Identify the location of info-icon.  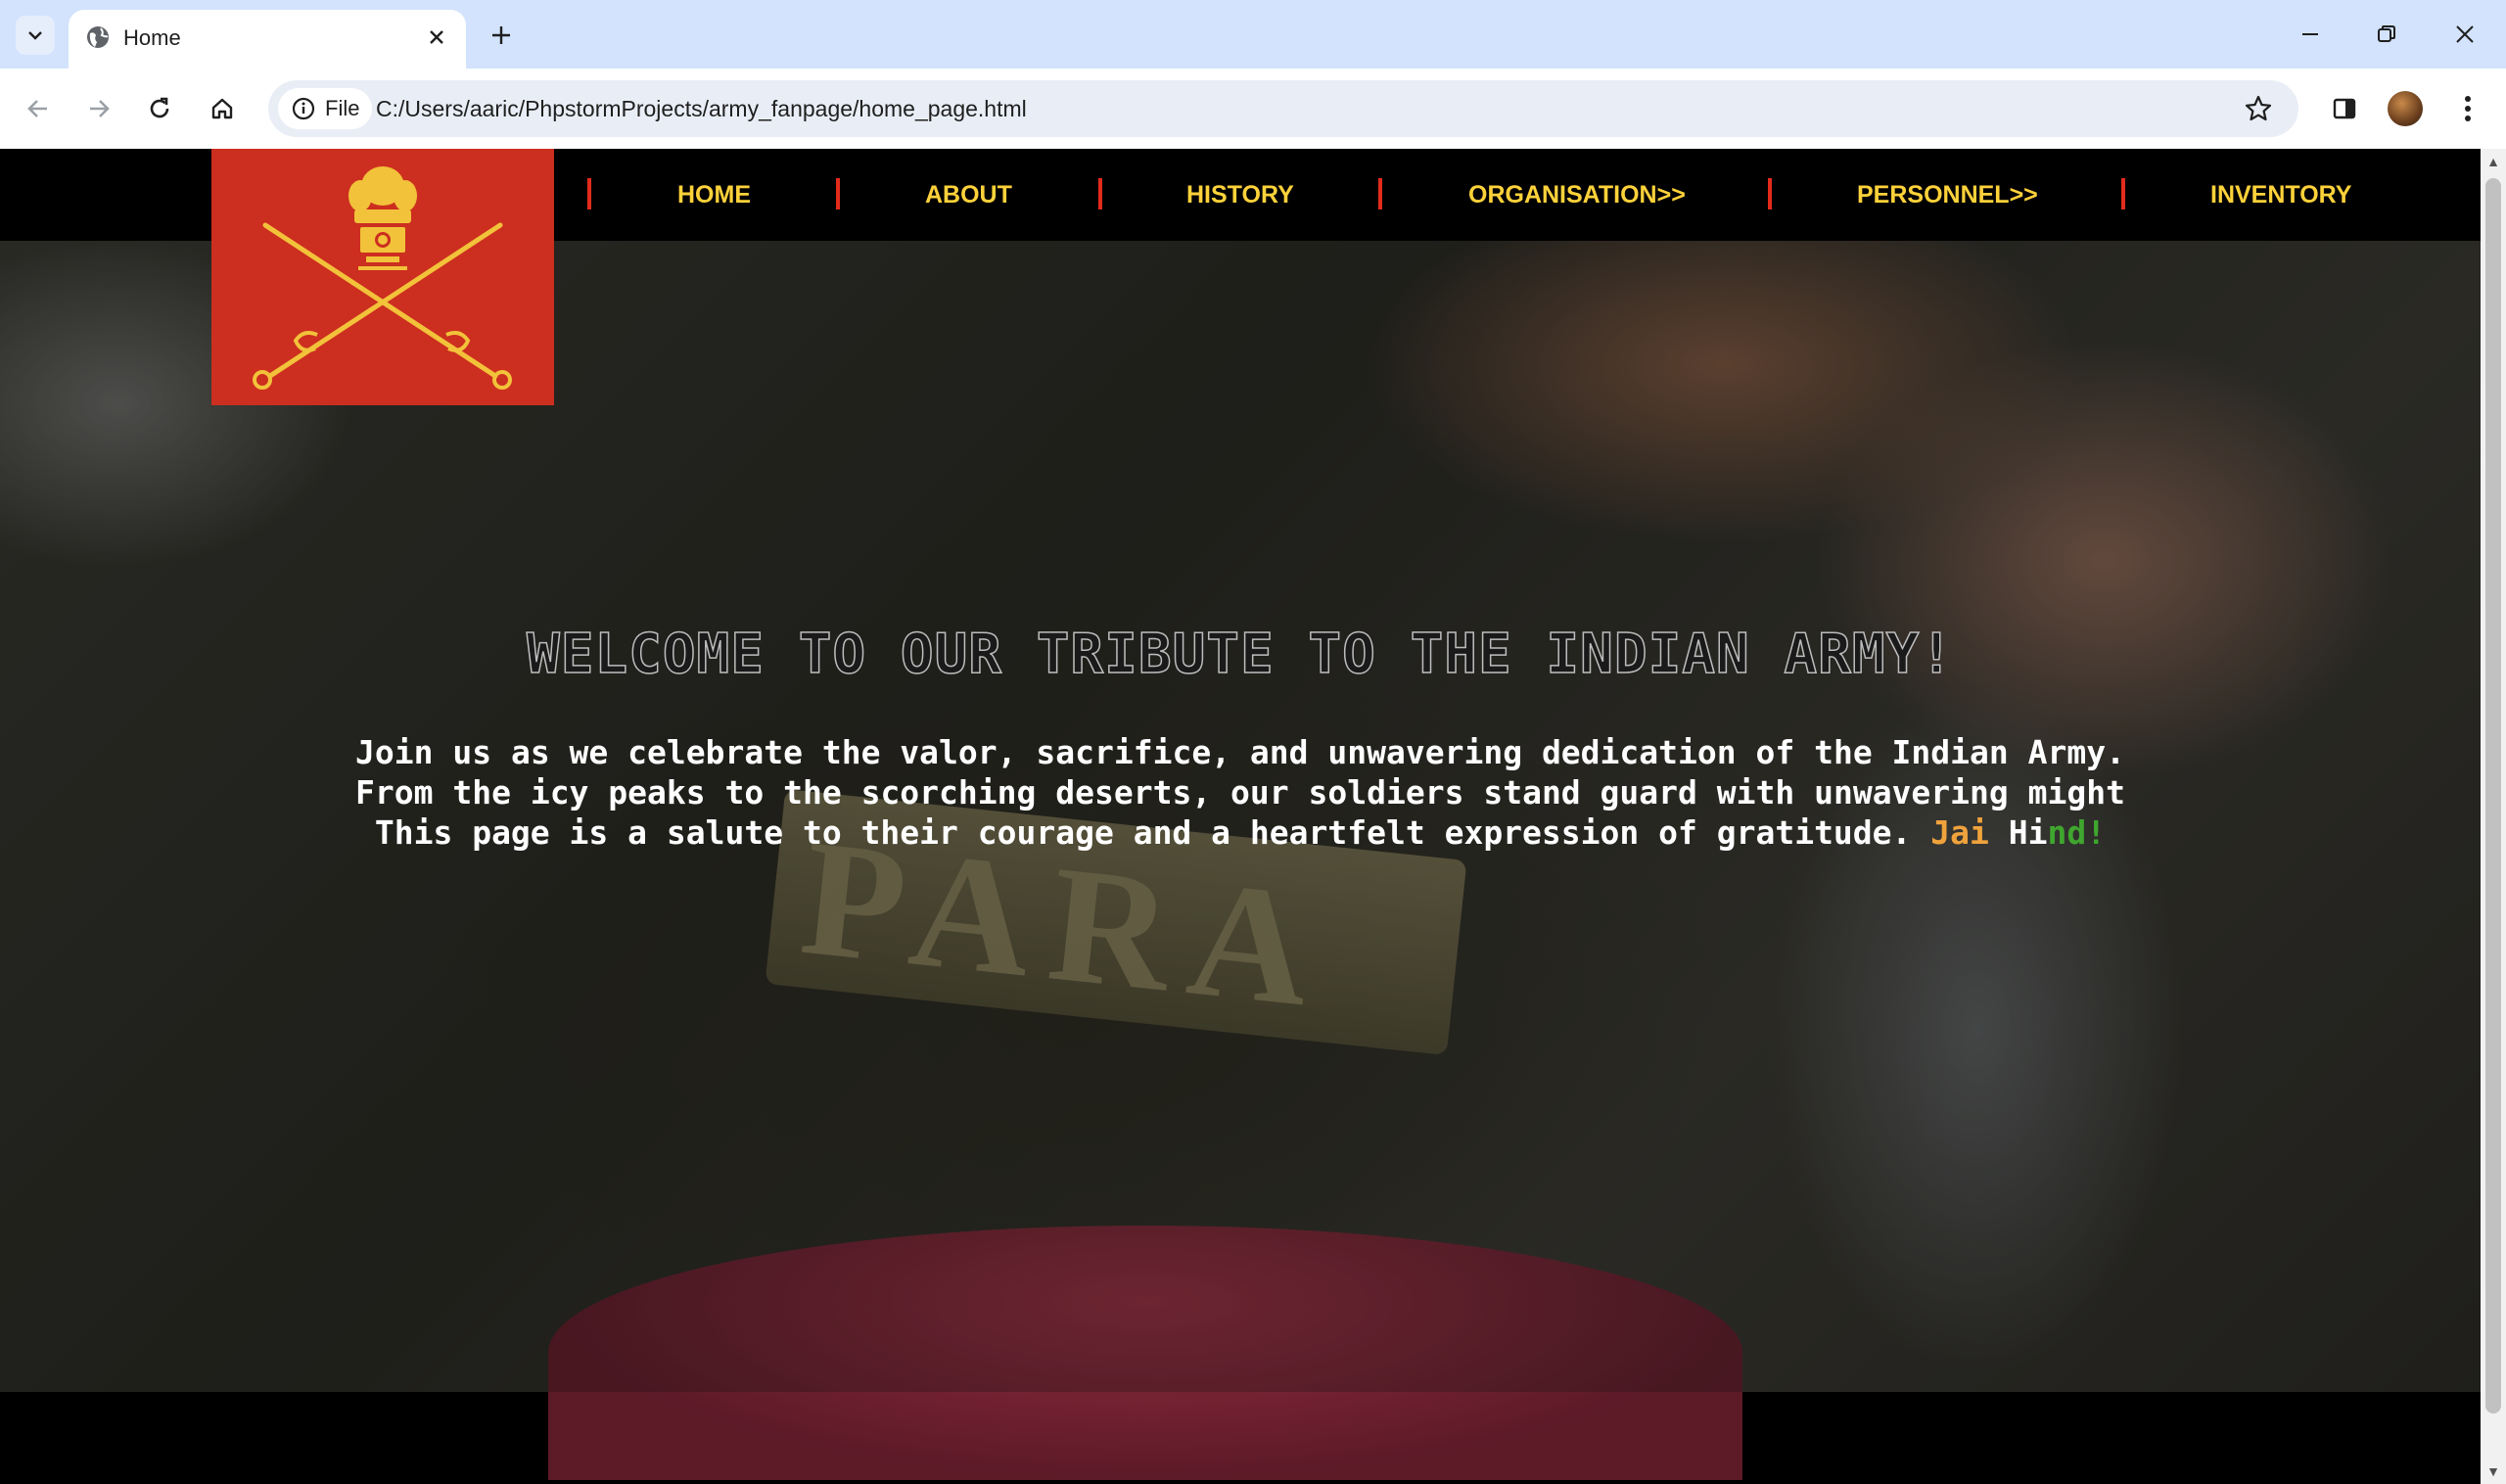
(303, 108).